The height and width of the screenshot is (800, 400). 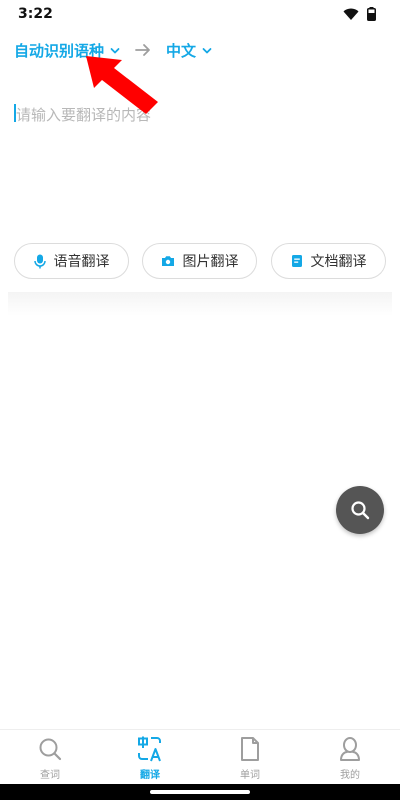 I want to click on document-translate-label: 文档翻译, so click(x=338, y=262).